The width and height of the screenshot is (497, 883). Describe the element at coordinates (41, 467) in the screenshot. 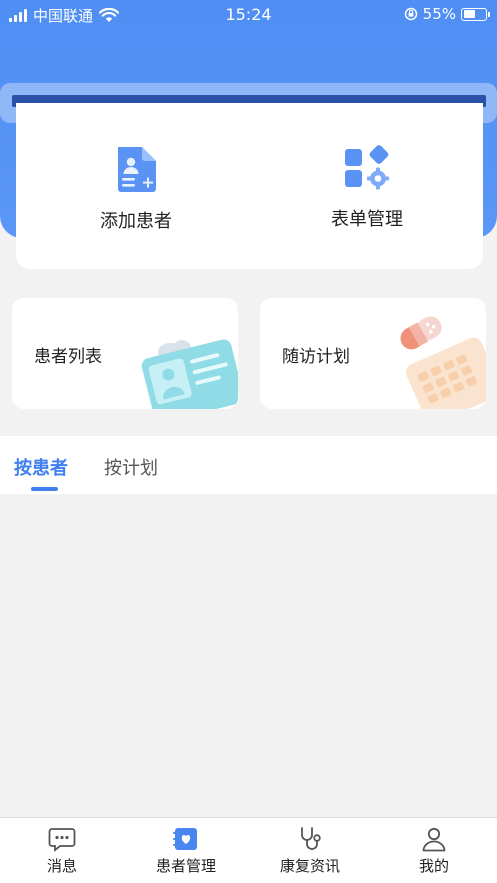

I see `tab-by-patient: 按患者` at that location.